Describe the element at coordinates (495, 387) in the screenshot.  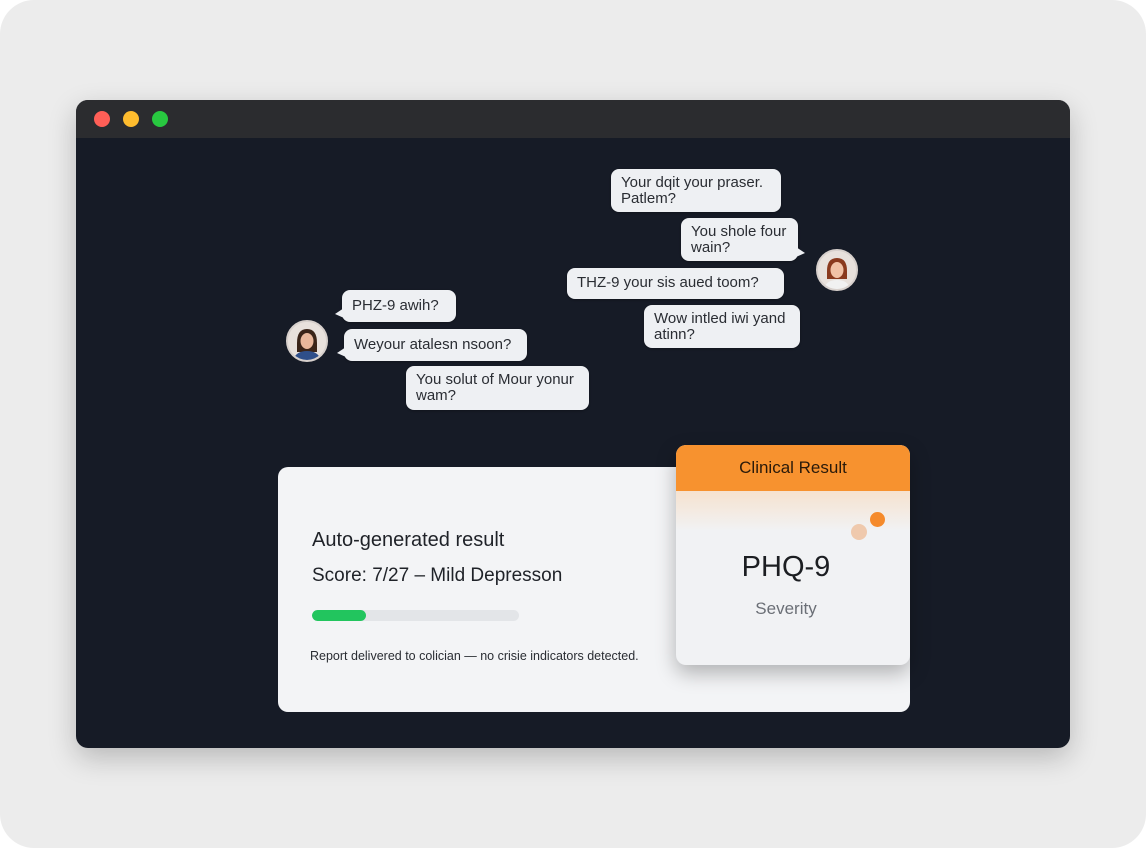
I see `chat-bubble-text: You solut of Mour yonur wam?` at that location.